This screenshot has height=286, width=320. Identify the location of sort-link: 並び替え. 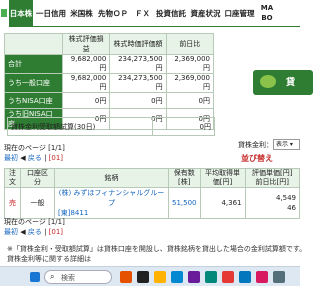
(257, 158).